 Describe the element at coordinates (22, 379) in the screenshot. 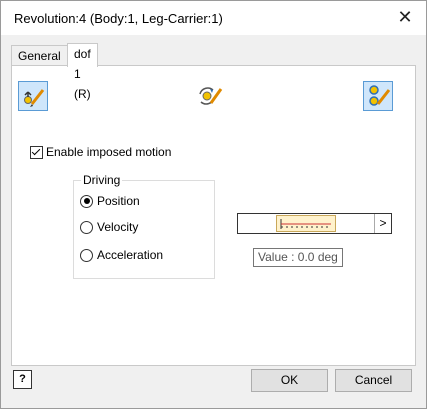

I see `help-icon: ?` at that location.